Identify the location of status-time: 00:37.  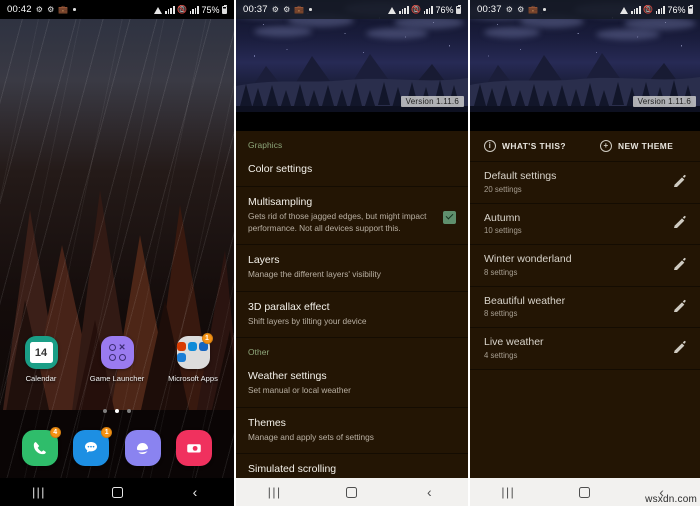
(489, 9).